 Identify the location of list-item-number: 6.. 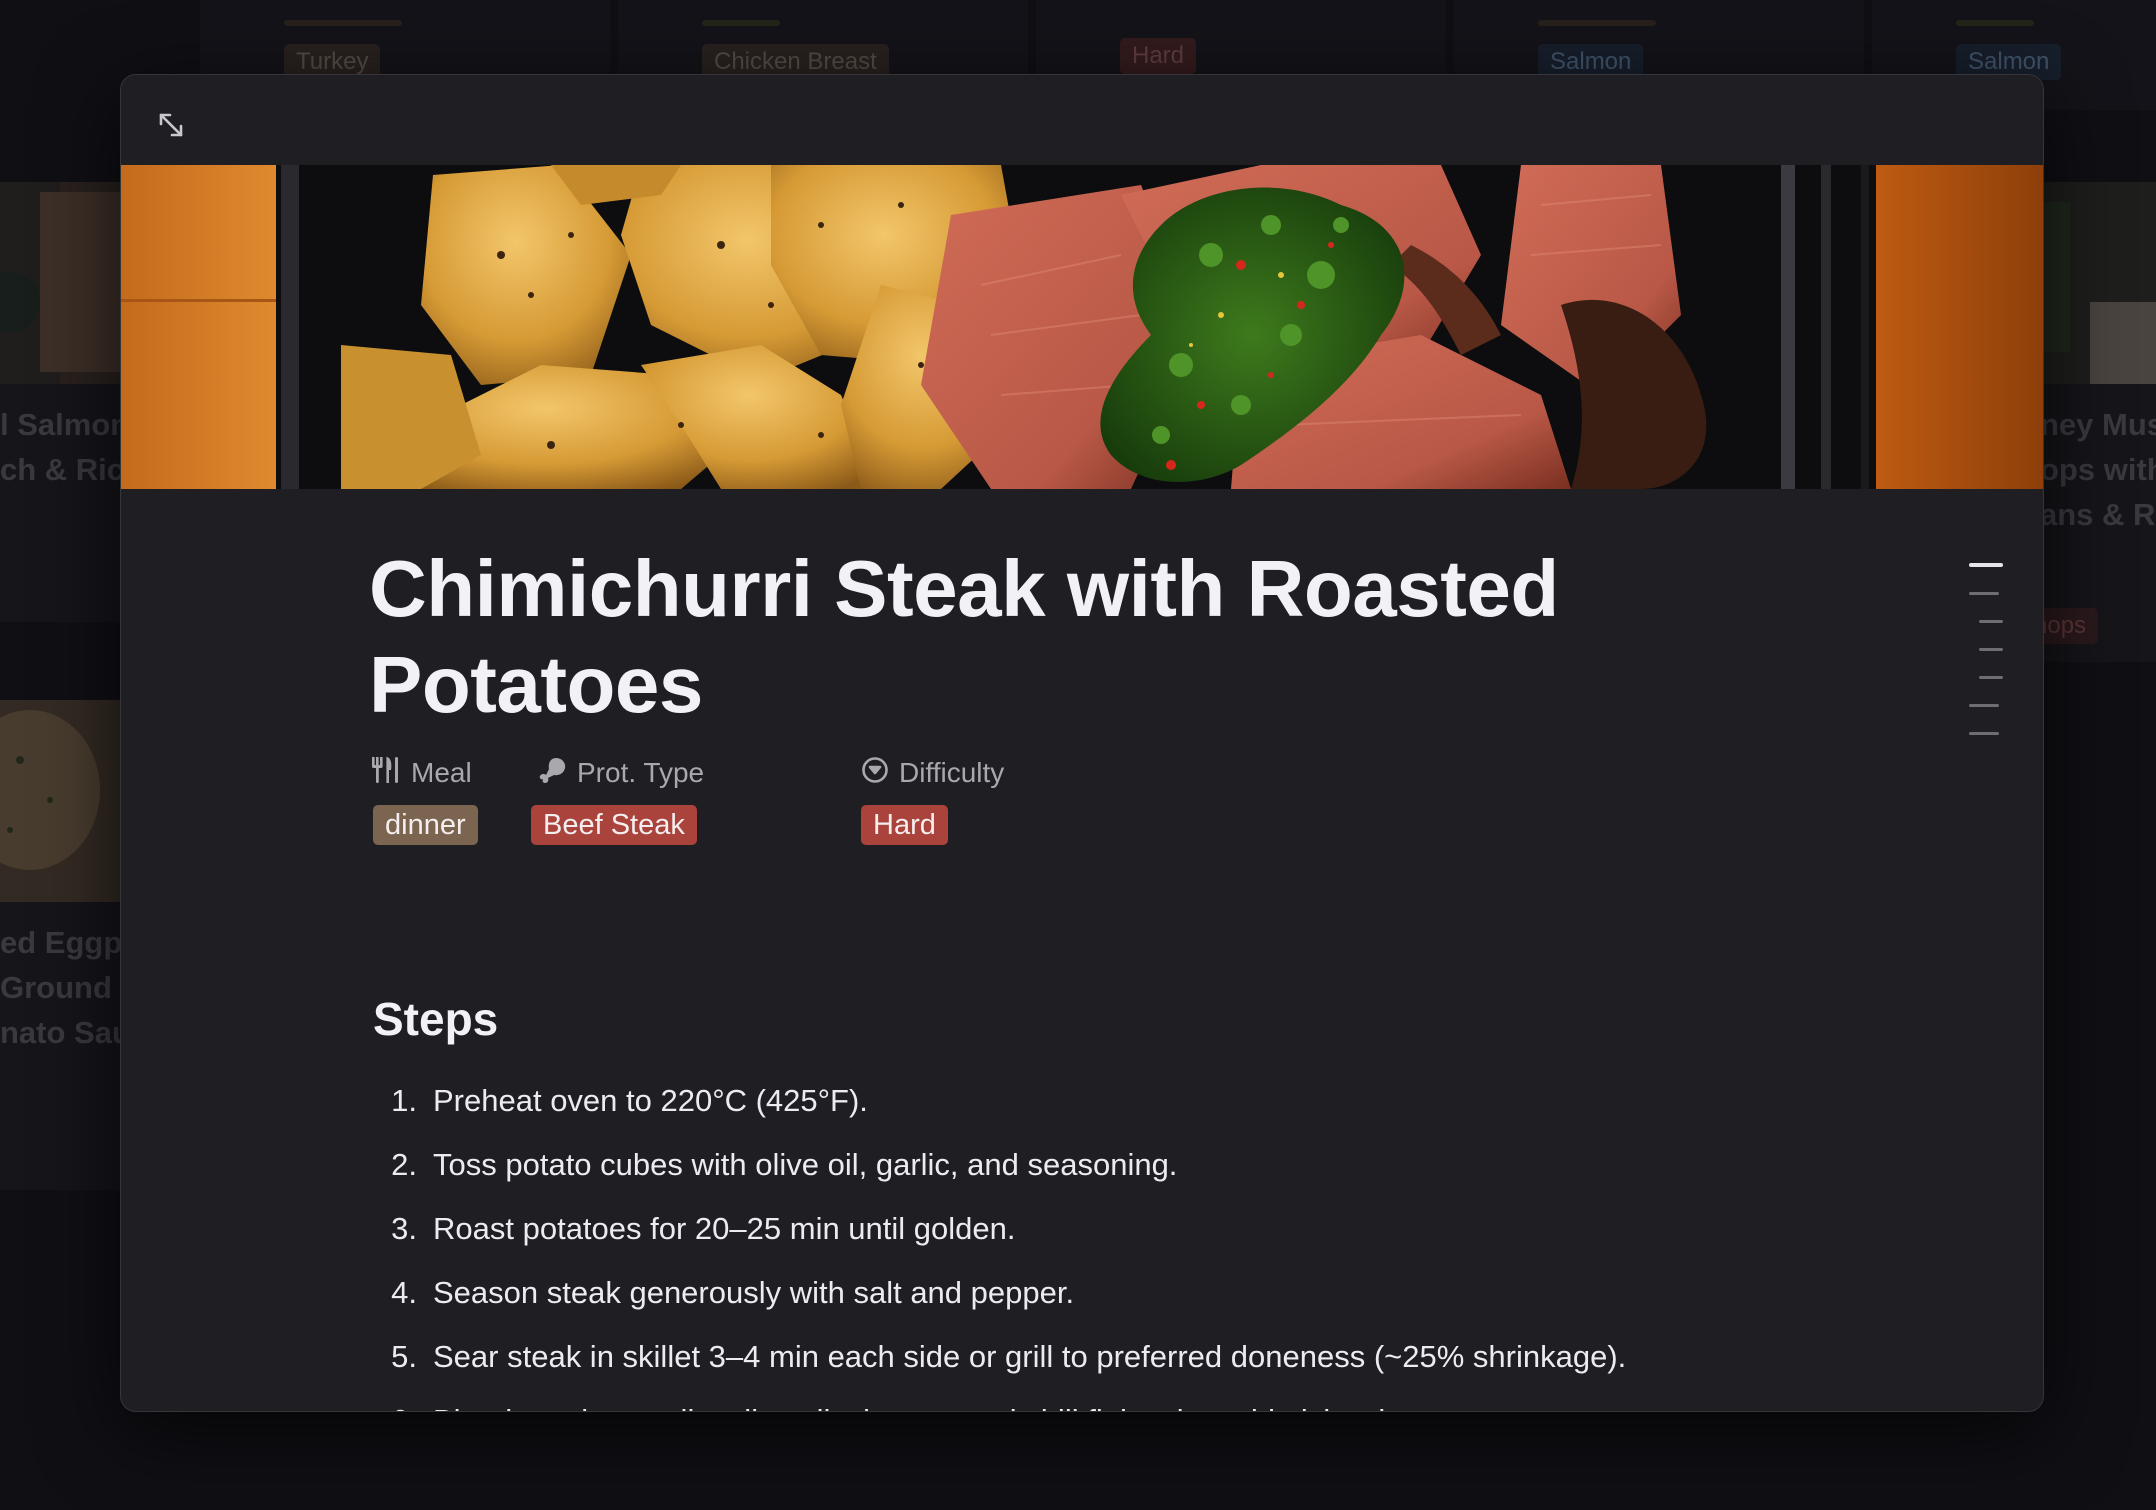
(395, 1400).